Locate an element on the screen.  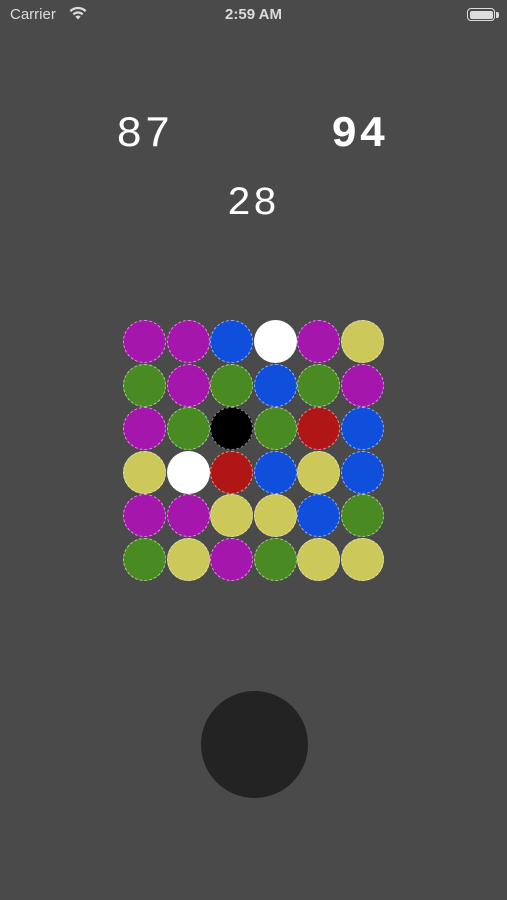
player-score-left: 87 is located at coordinates (144, 135).